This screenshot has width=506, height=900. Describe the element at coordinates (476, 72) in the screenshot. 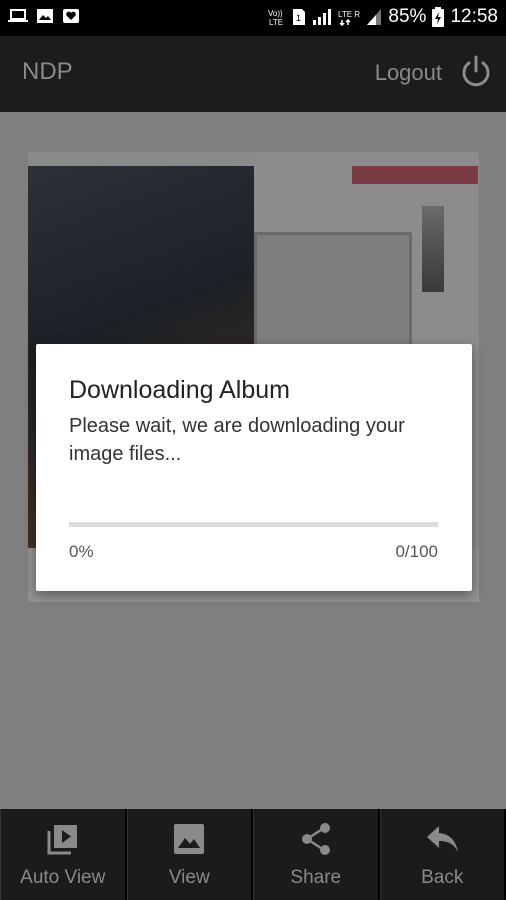

I see `power-icon` at that location.